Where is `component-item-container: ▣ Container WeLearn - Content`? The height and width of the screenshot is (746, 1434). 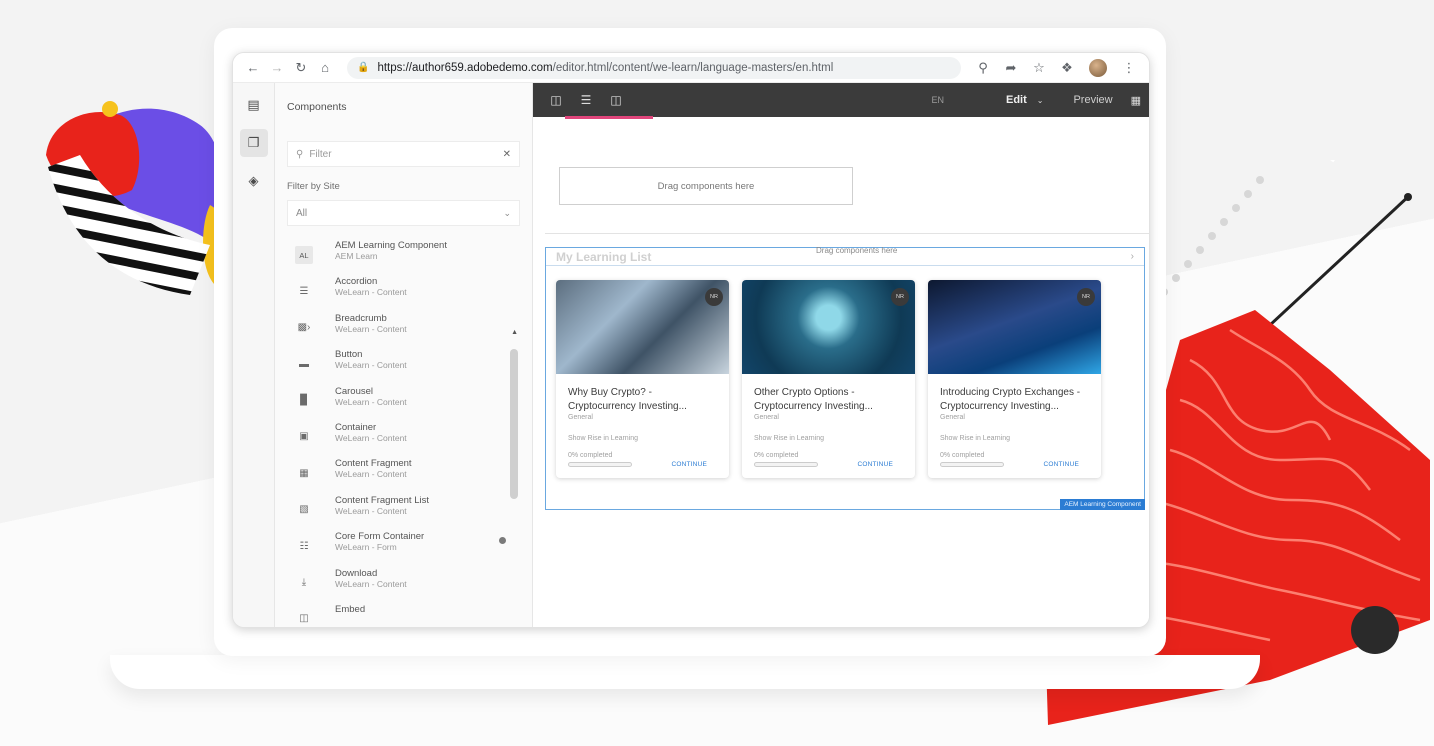
component-item-container: ▣ Container WeLearn - Content is located at coordinates (403, 440).